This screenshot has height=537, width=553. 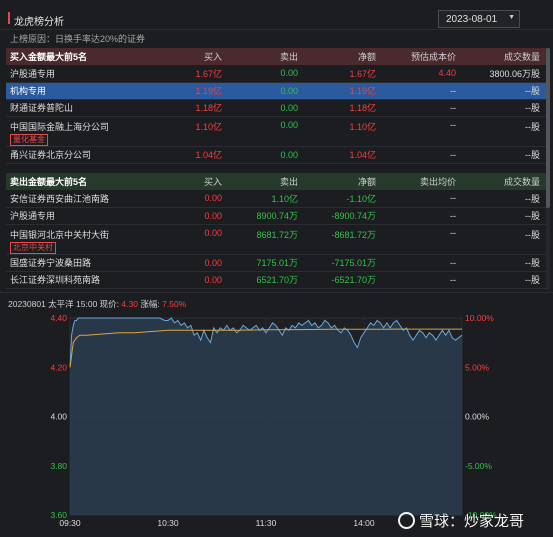 I want to click on y-tick-label-left: 4.20, so click(x=58, y=367).